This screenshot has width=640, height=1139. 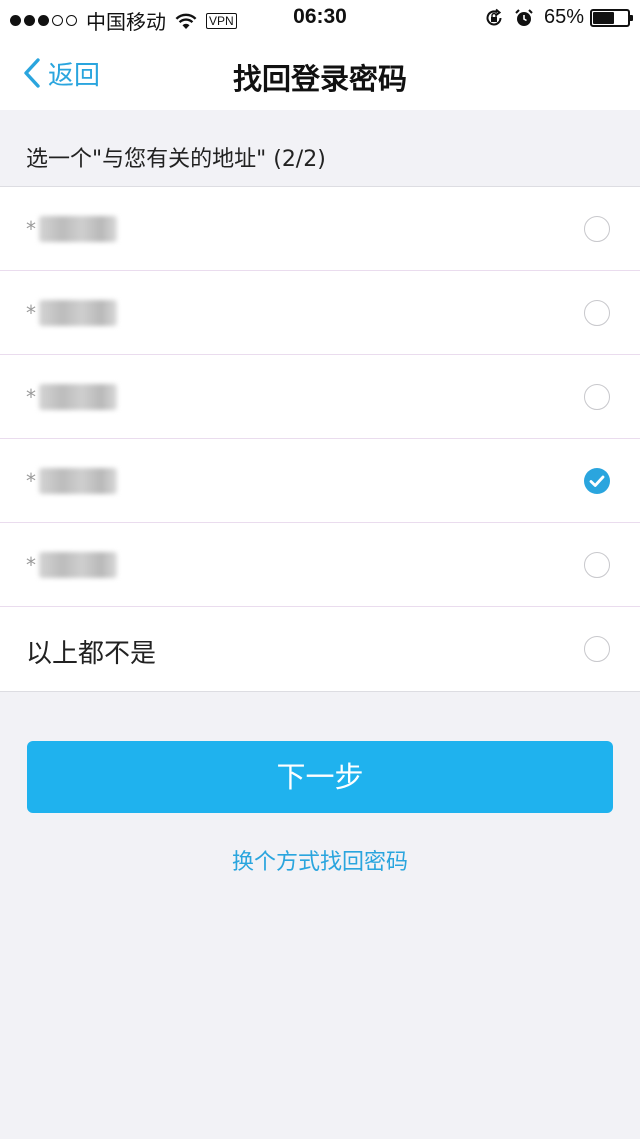 I want to click on status-right: 65%, so click(x=558, y=17).